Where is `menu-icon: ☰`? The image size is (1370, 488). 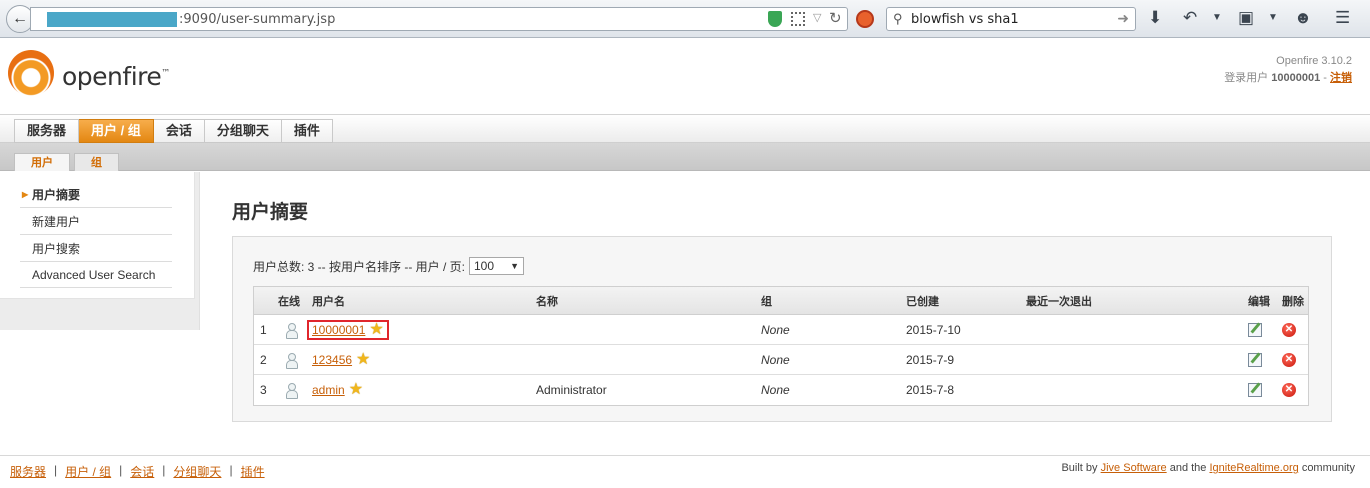
menu-icon: ☰ is located at coordinates (1342, 18).